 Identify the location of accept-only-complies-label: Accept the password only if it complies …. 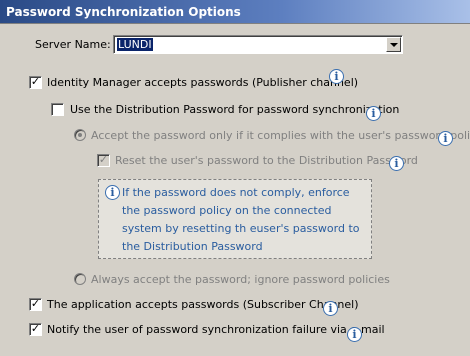
(280, 135).